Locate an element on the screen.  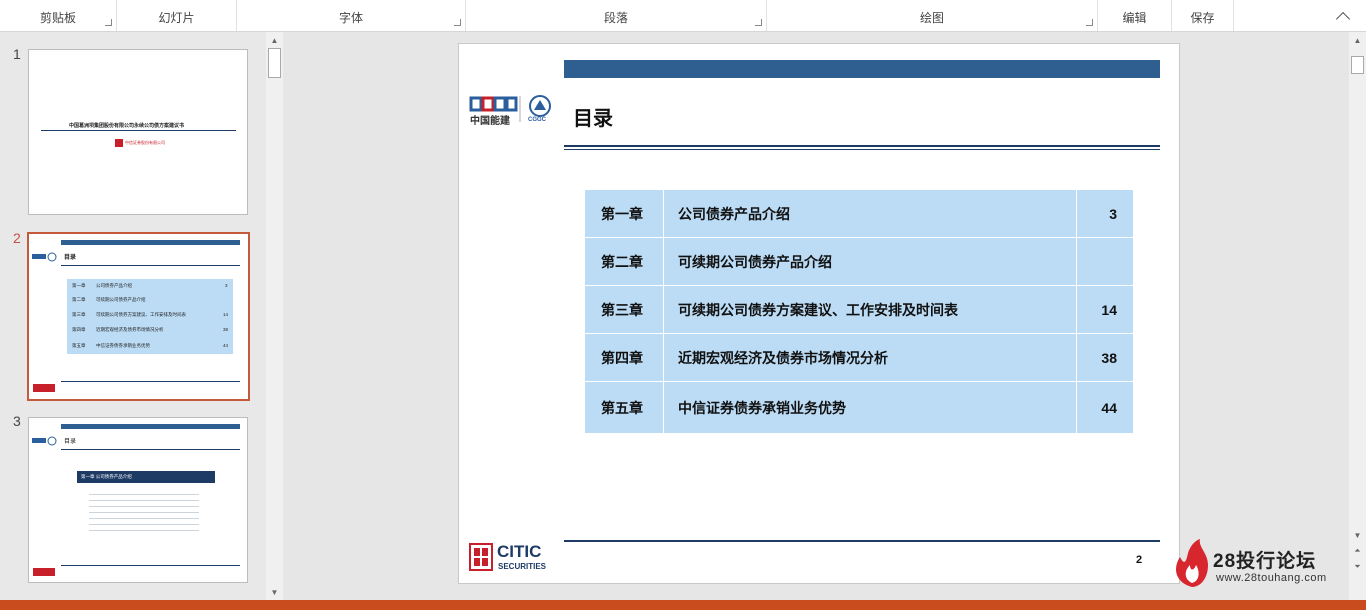
toc-title: 中信证券债券承销业务优势 is located at coordinates (870, 407).